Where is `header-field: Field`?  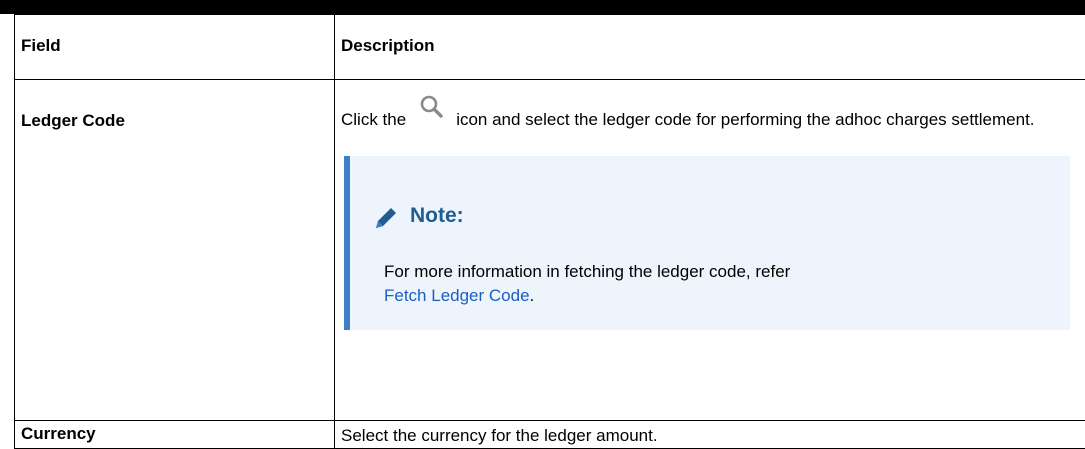
header-field: Field is located at coordinates (175, 47).